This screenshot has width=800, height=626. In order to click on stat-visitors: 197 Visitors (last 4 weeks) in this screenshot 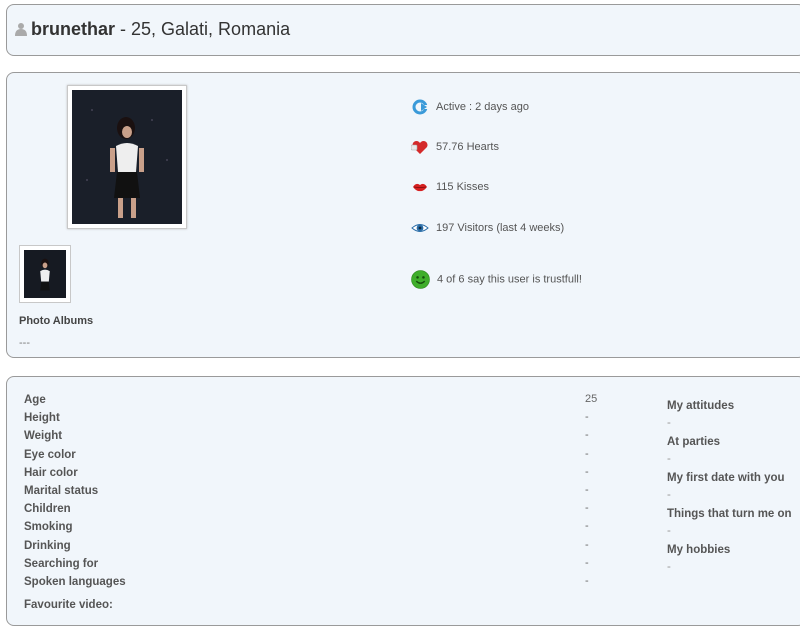, I will do `click(487, 228)`.